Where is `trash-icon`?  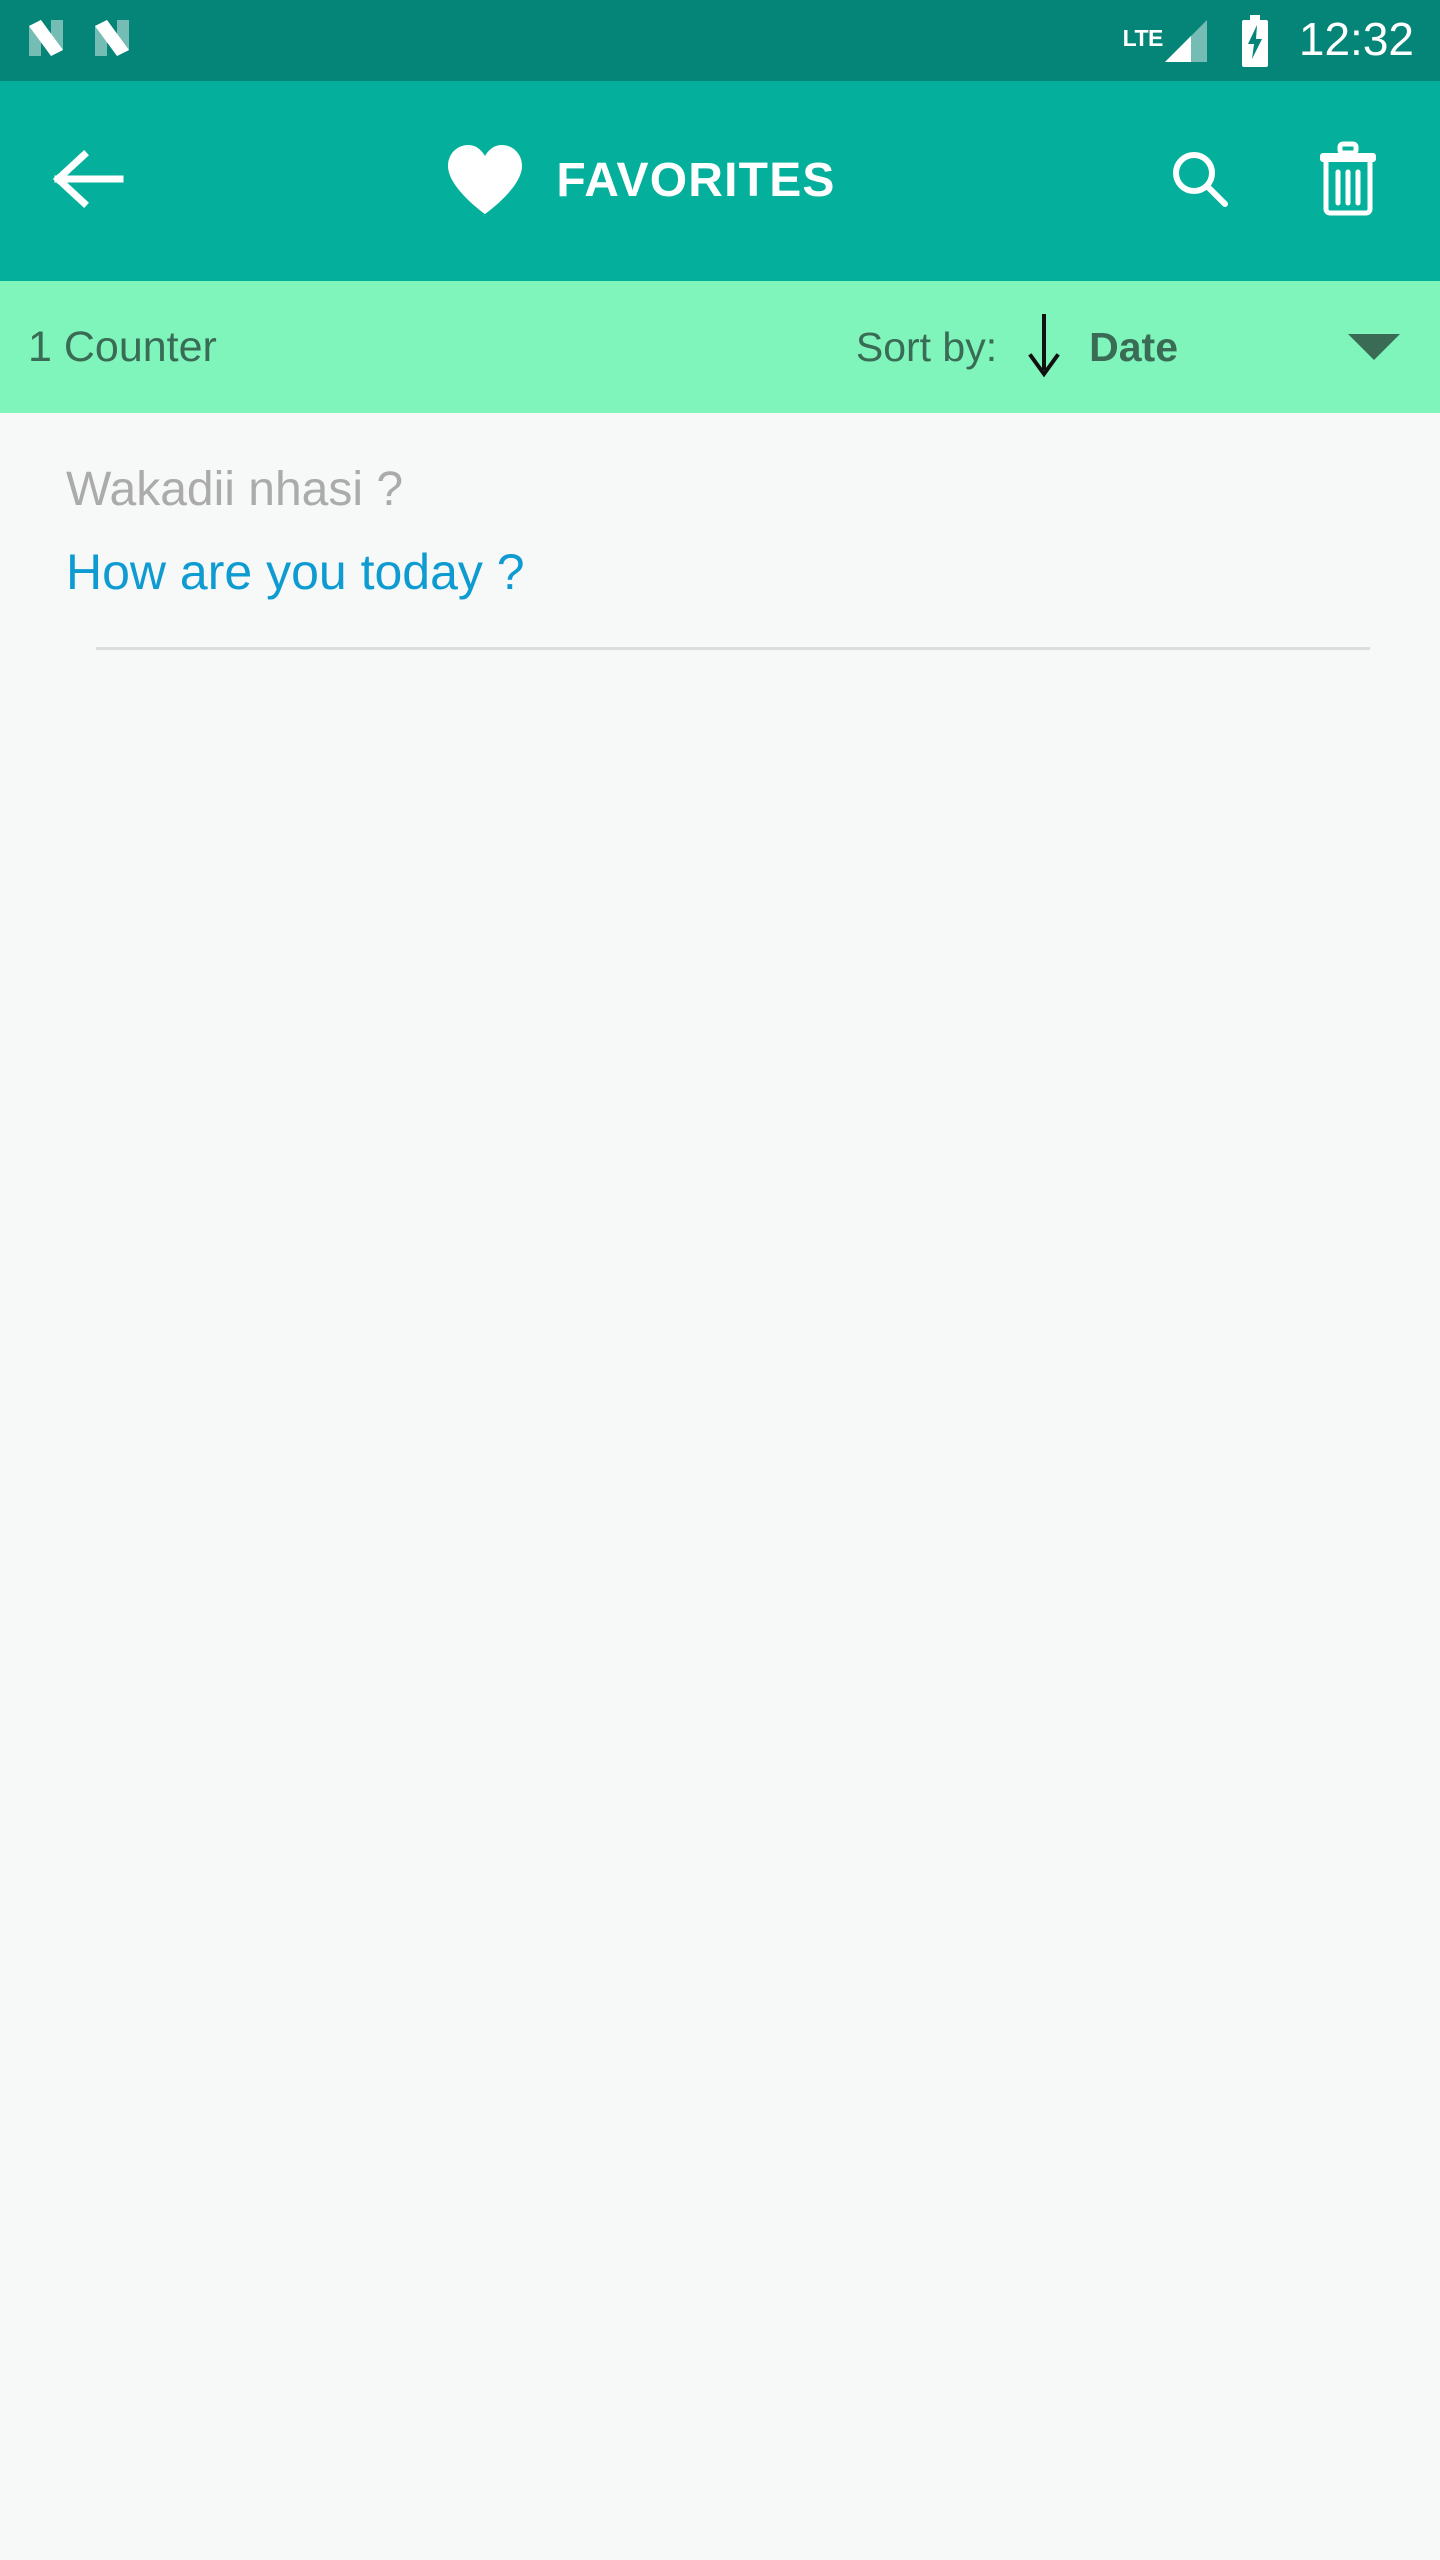
trash-icon is located at coordinates (1348, 181).